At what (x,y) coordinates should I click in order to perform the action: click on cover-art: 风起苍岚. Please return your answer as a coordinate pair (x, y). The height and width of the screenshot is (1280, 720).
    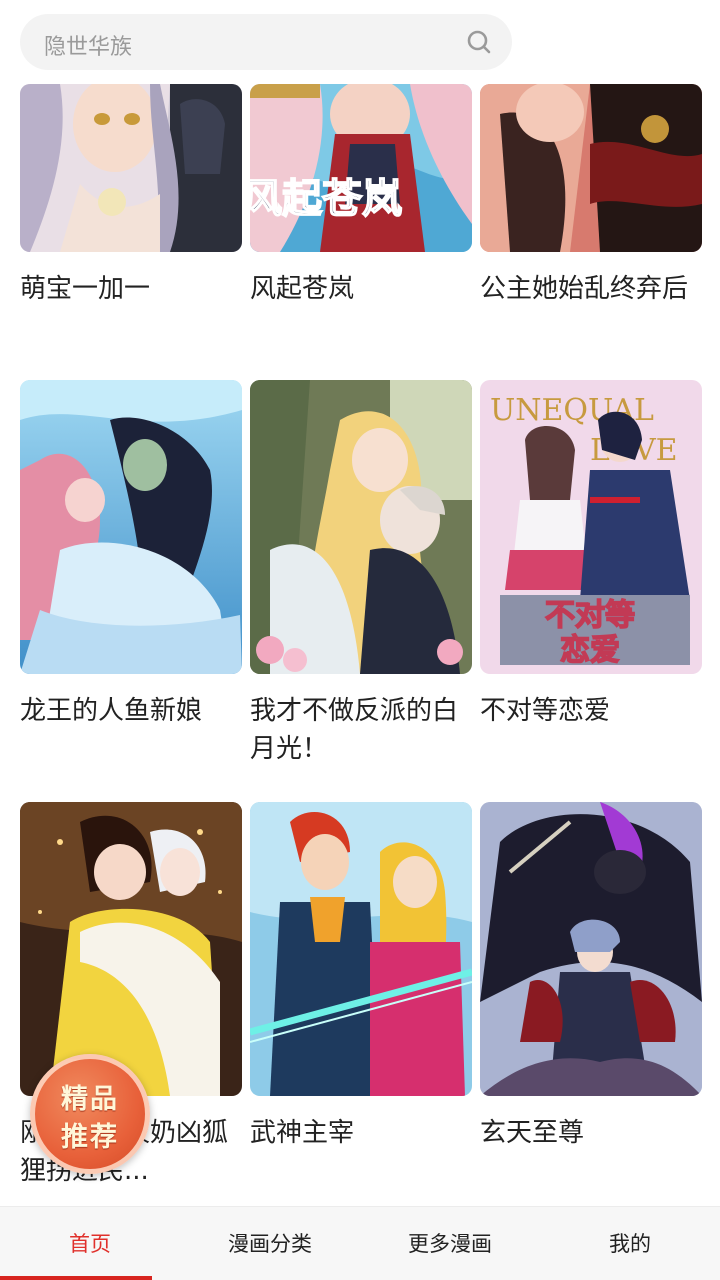
    Looking at the image, I should click on (361, 168).